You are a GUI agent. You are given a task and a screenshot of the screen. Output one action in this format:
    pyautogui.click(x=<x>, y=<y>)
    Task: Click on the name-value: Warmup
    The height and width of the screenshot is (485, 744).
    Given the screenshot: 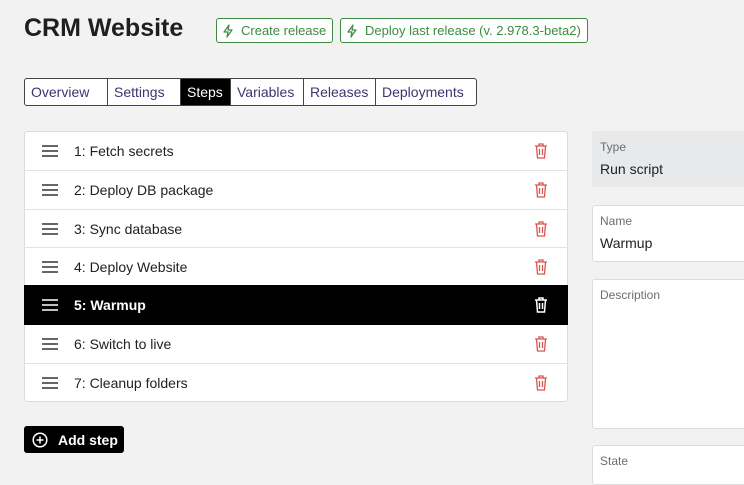 What is the action you would take?
    pyautogui.click(x=626, y=243)
    